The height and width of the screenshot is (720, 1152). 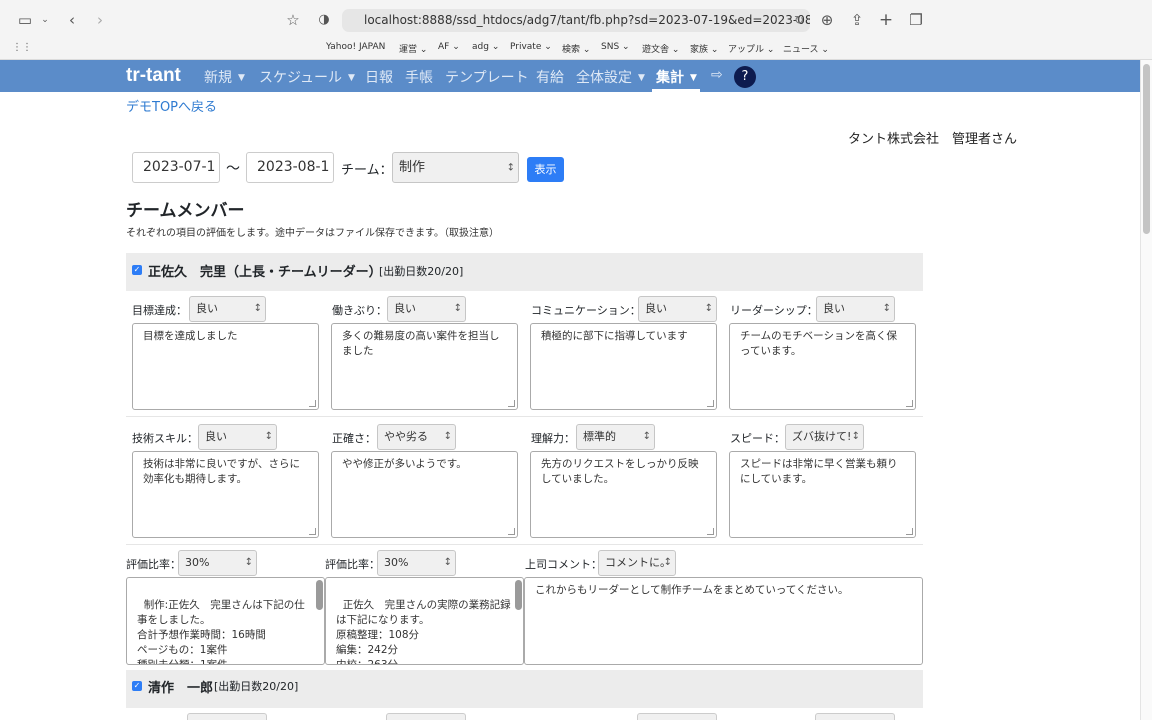 I want to click on star-icon: ☆, so click(x=293, y=20).